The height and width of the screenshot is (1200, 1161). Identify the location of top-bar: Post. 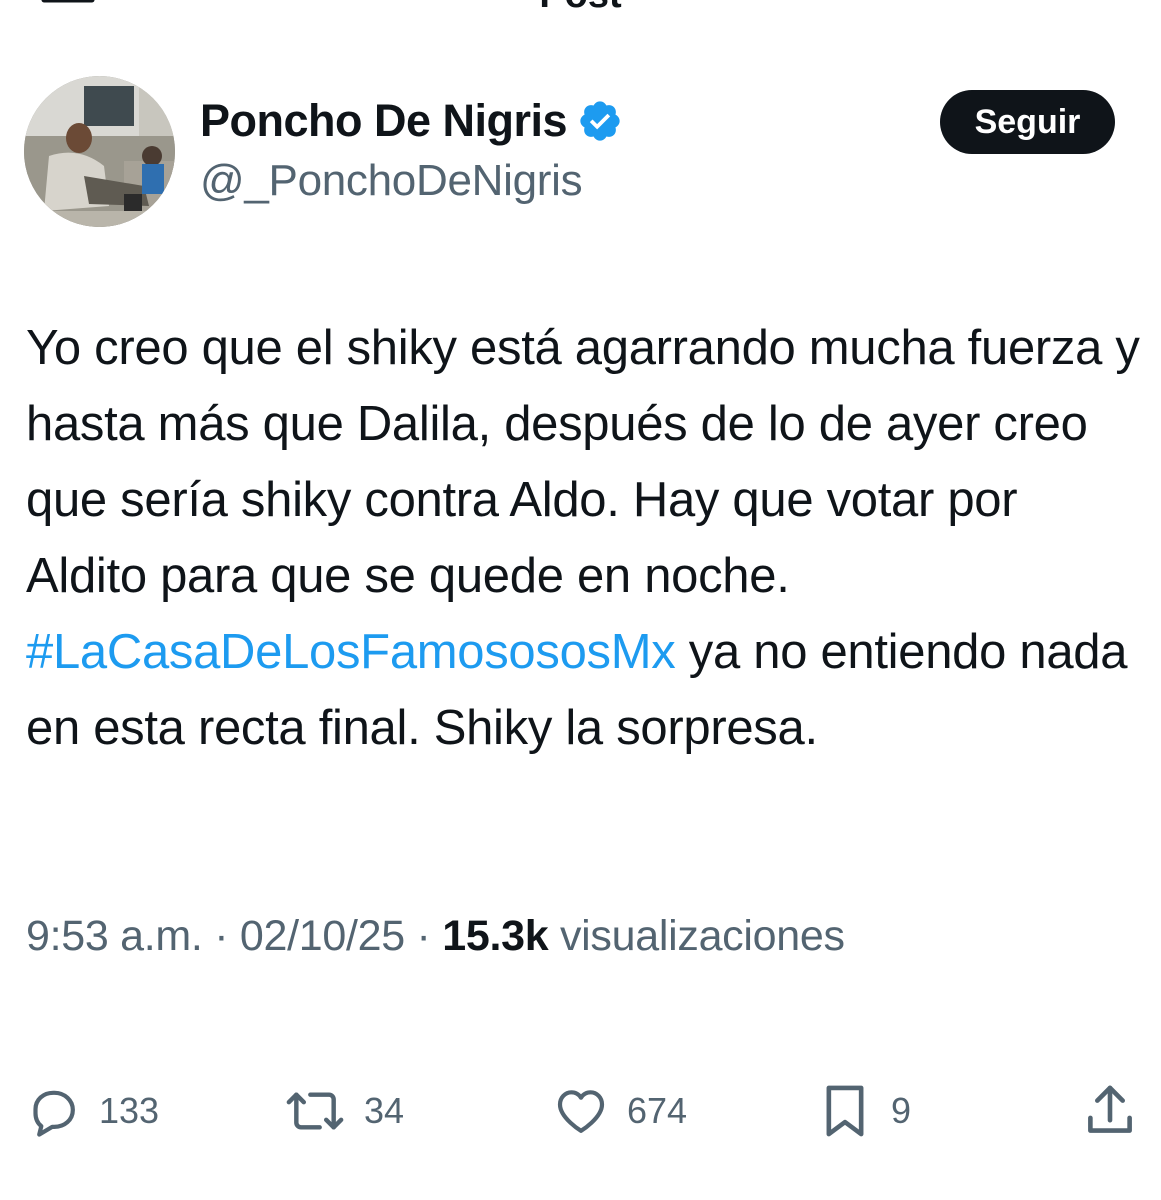
(580, 15).